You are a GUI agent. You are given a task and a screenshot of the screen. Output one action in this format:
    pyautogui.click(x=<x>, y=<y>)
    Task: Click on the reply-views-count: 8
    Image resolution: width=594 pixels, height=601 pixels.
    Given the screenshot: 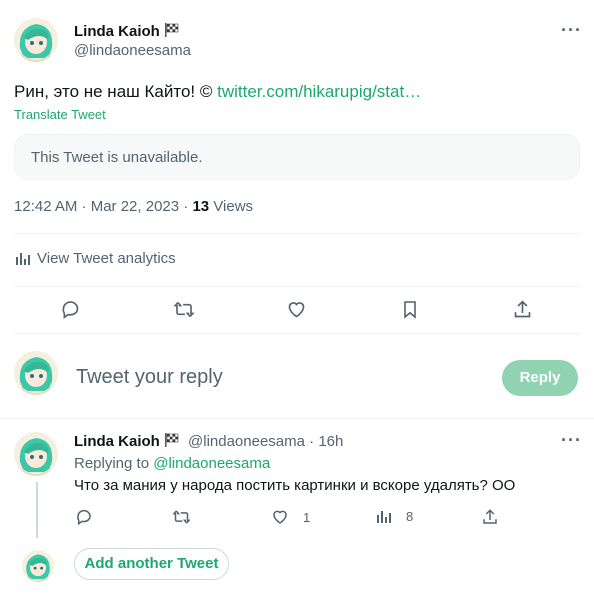 What is the action you would take?
    pyautogui.click(x=410, y=516)
    